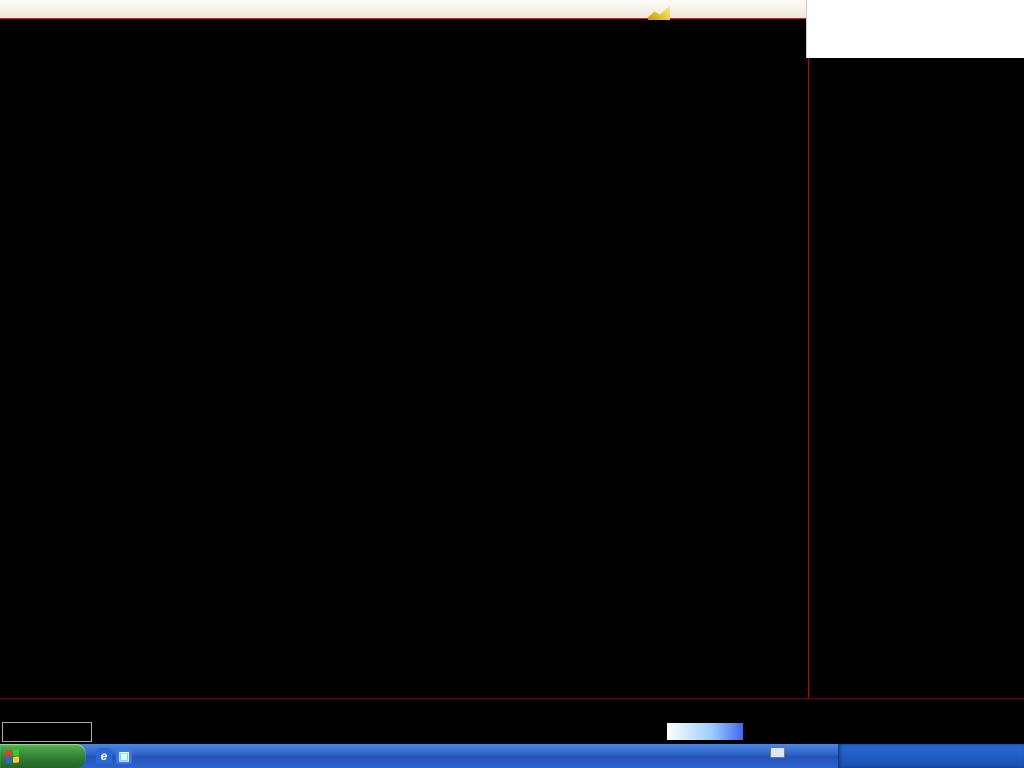 The height and width of the screenshot is (768, 1024). What do you see at coordinates (13, 756) in the screenshot?
I see `windows-flag-icon` at bounding box center [13, 756].